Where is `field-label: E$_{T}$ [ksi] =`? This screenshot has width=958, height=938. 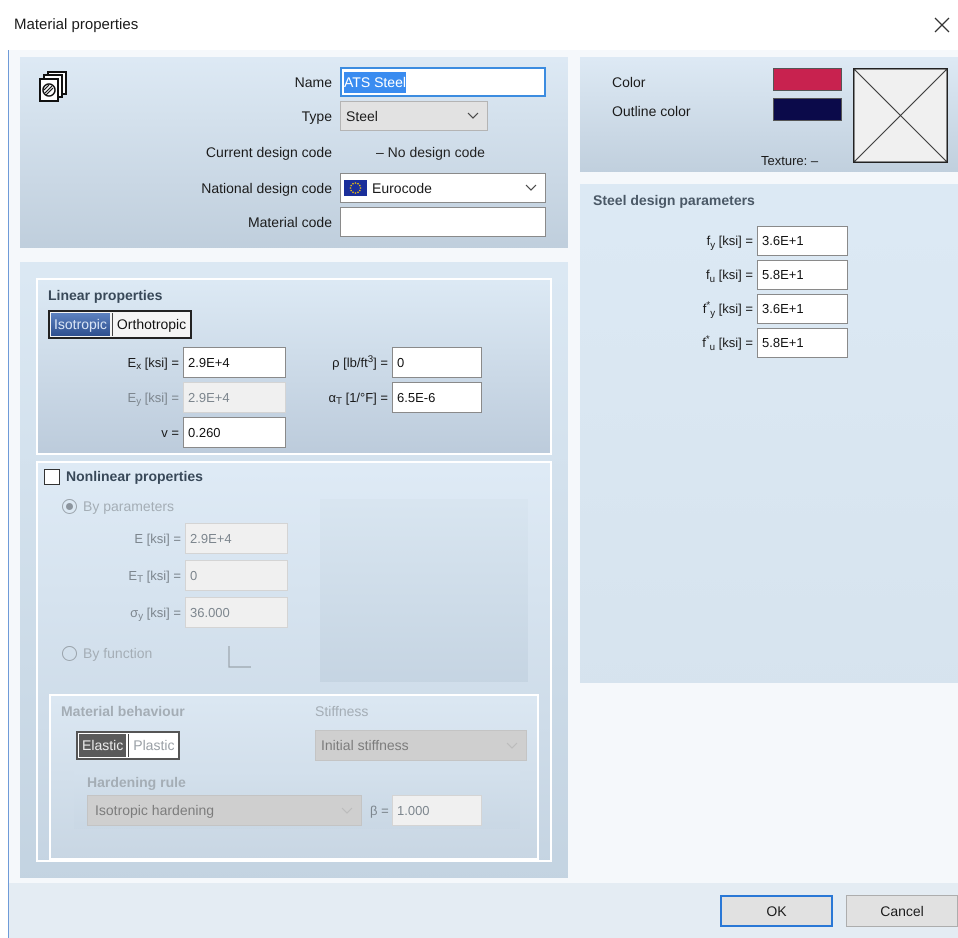
field-label: E$_{T}$ [ksi] = is located at coordinates (154, 576).